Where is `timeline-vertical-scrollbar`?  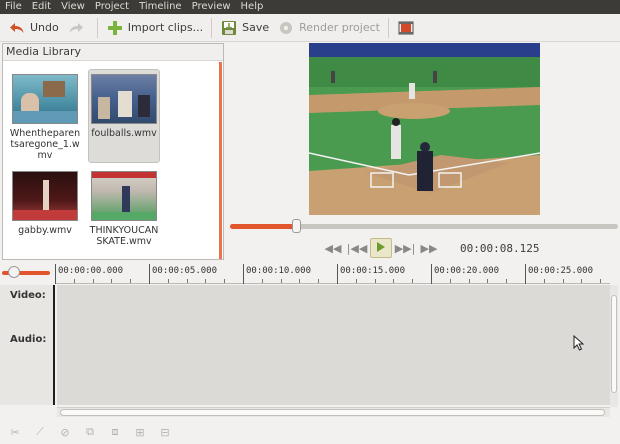
timeline-vertical-scrollbar is located at coordinates (614, 346).